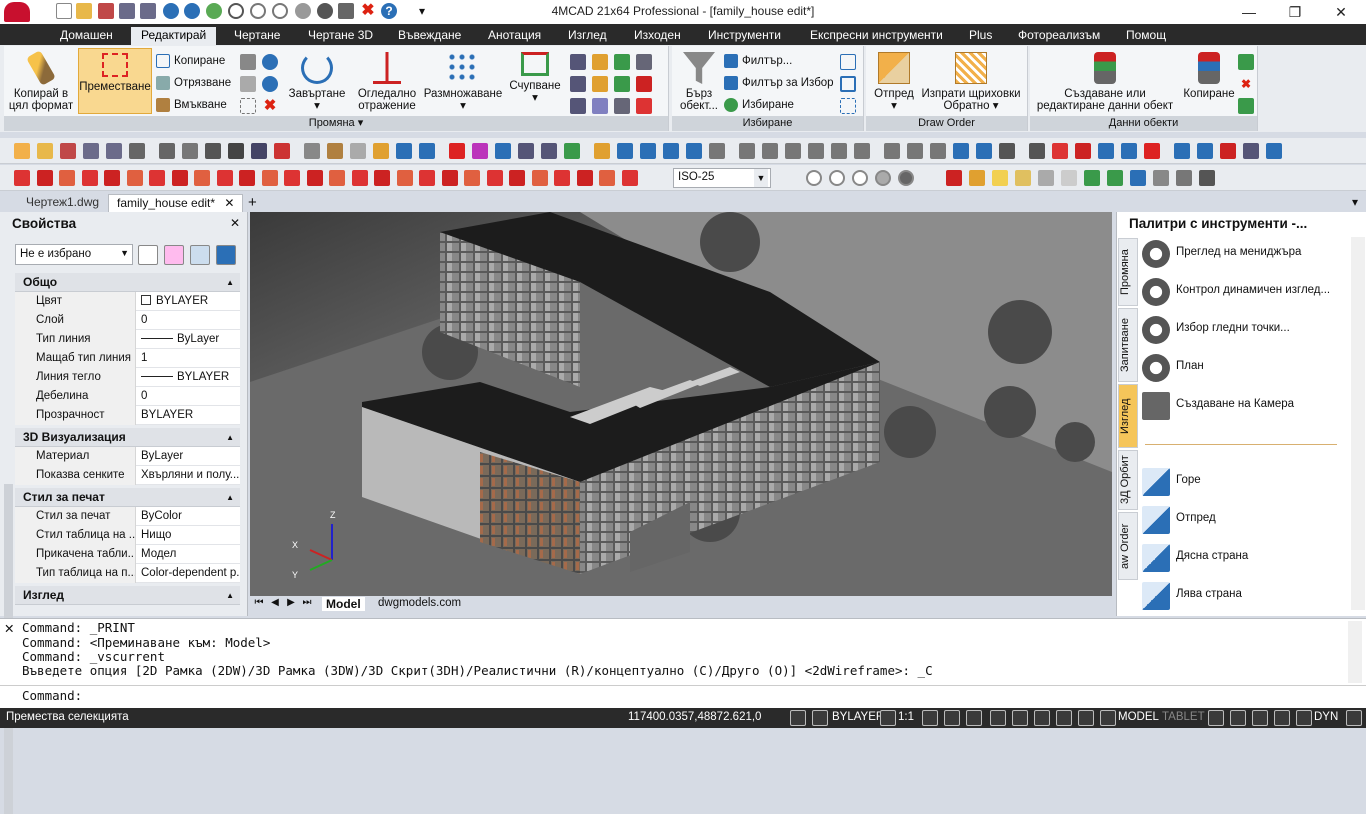  What do you see at coordinates (1355, 203) in the screenshot?
I see `tab-list-icon: ▾` at bounding box center [1355, 203].